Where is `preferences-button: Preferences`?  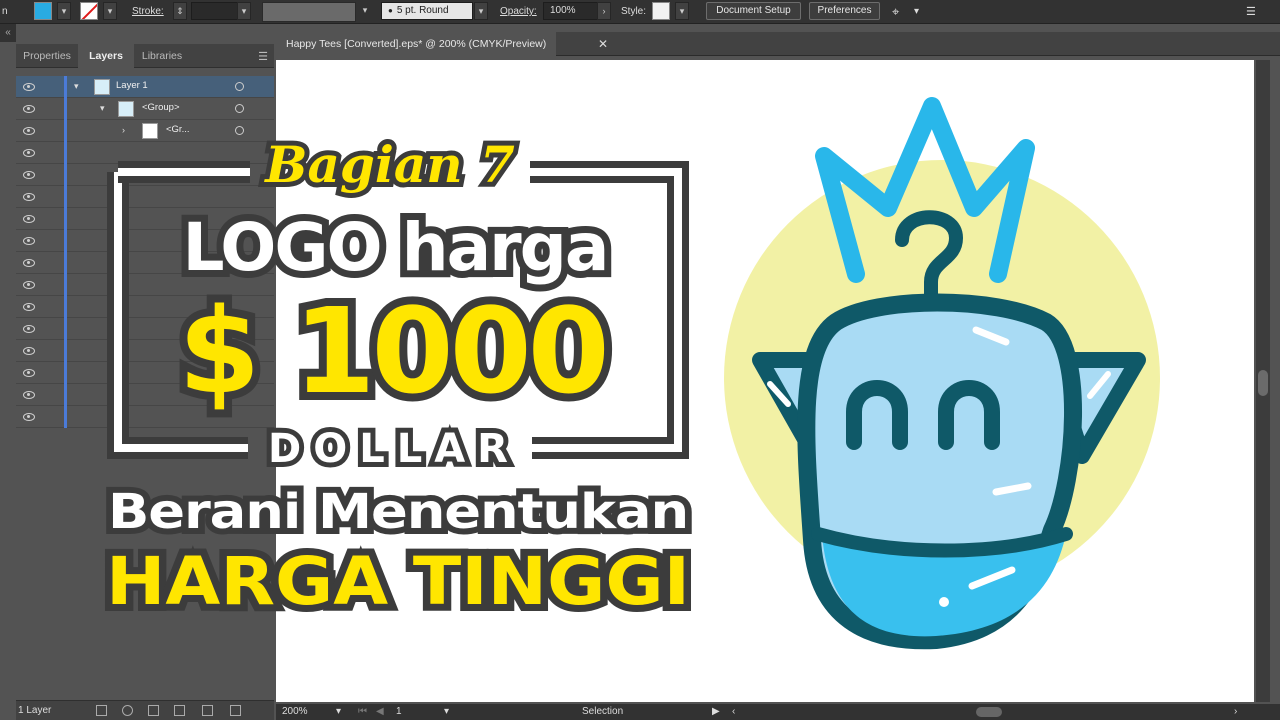 preferences-button: Preferences is located at coordinates (844, 11).